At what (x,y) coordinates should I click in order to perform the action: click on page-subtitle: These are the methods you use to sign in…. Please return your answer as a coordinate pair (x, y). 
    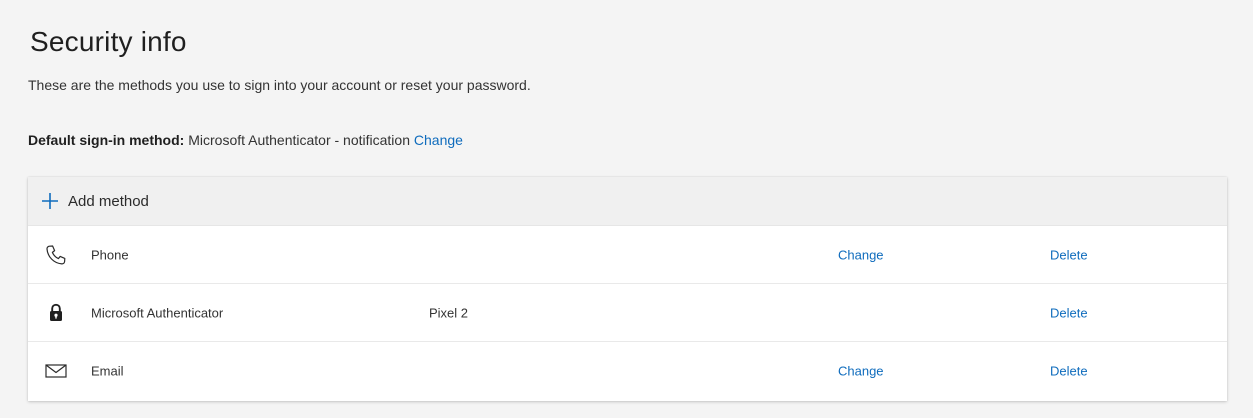
    Looking at the image, I should click on (279, 85).